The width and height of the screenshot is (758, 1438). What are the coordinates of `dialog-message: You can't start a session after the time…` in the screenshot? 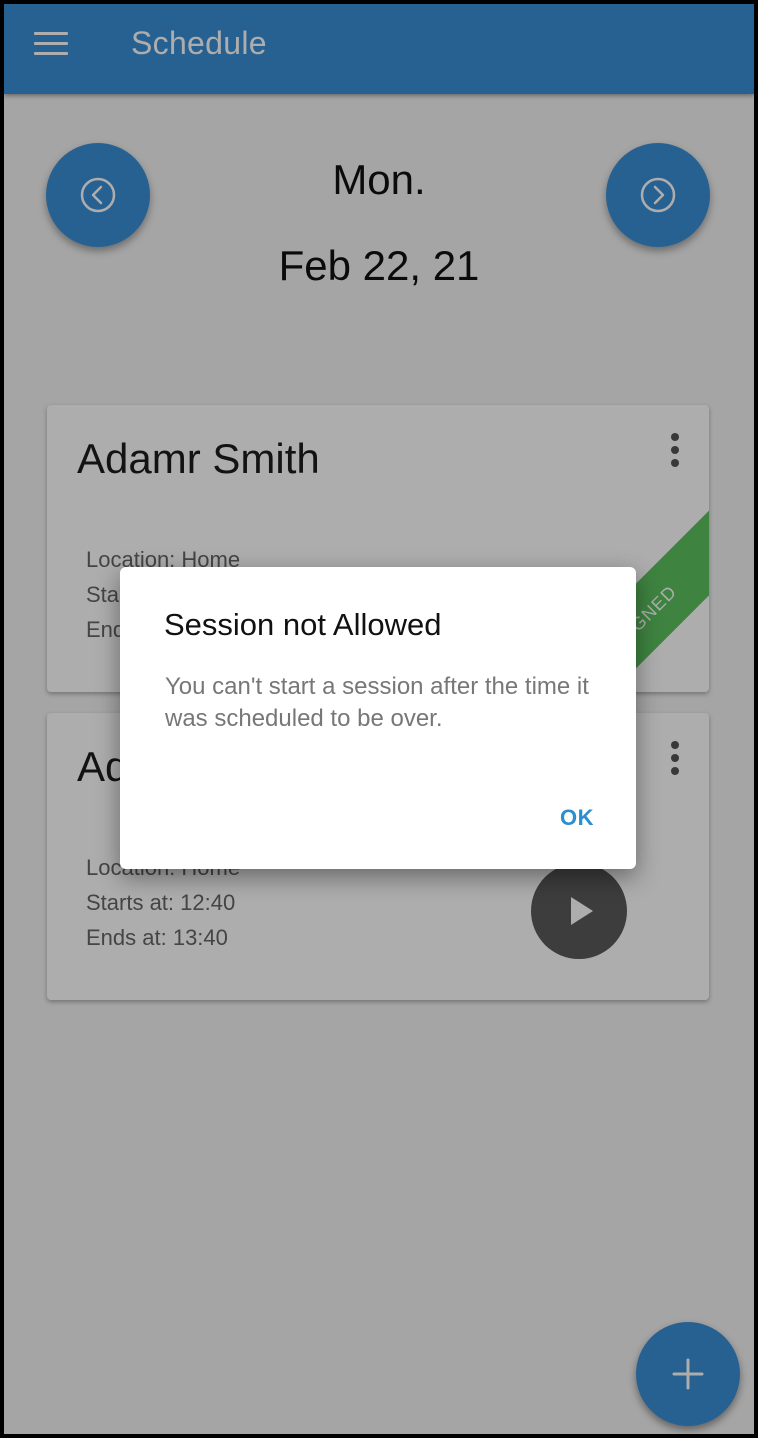 It's located at (377, 702).